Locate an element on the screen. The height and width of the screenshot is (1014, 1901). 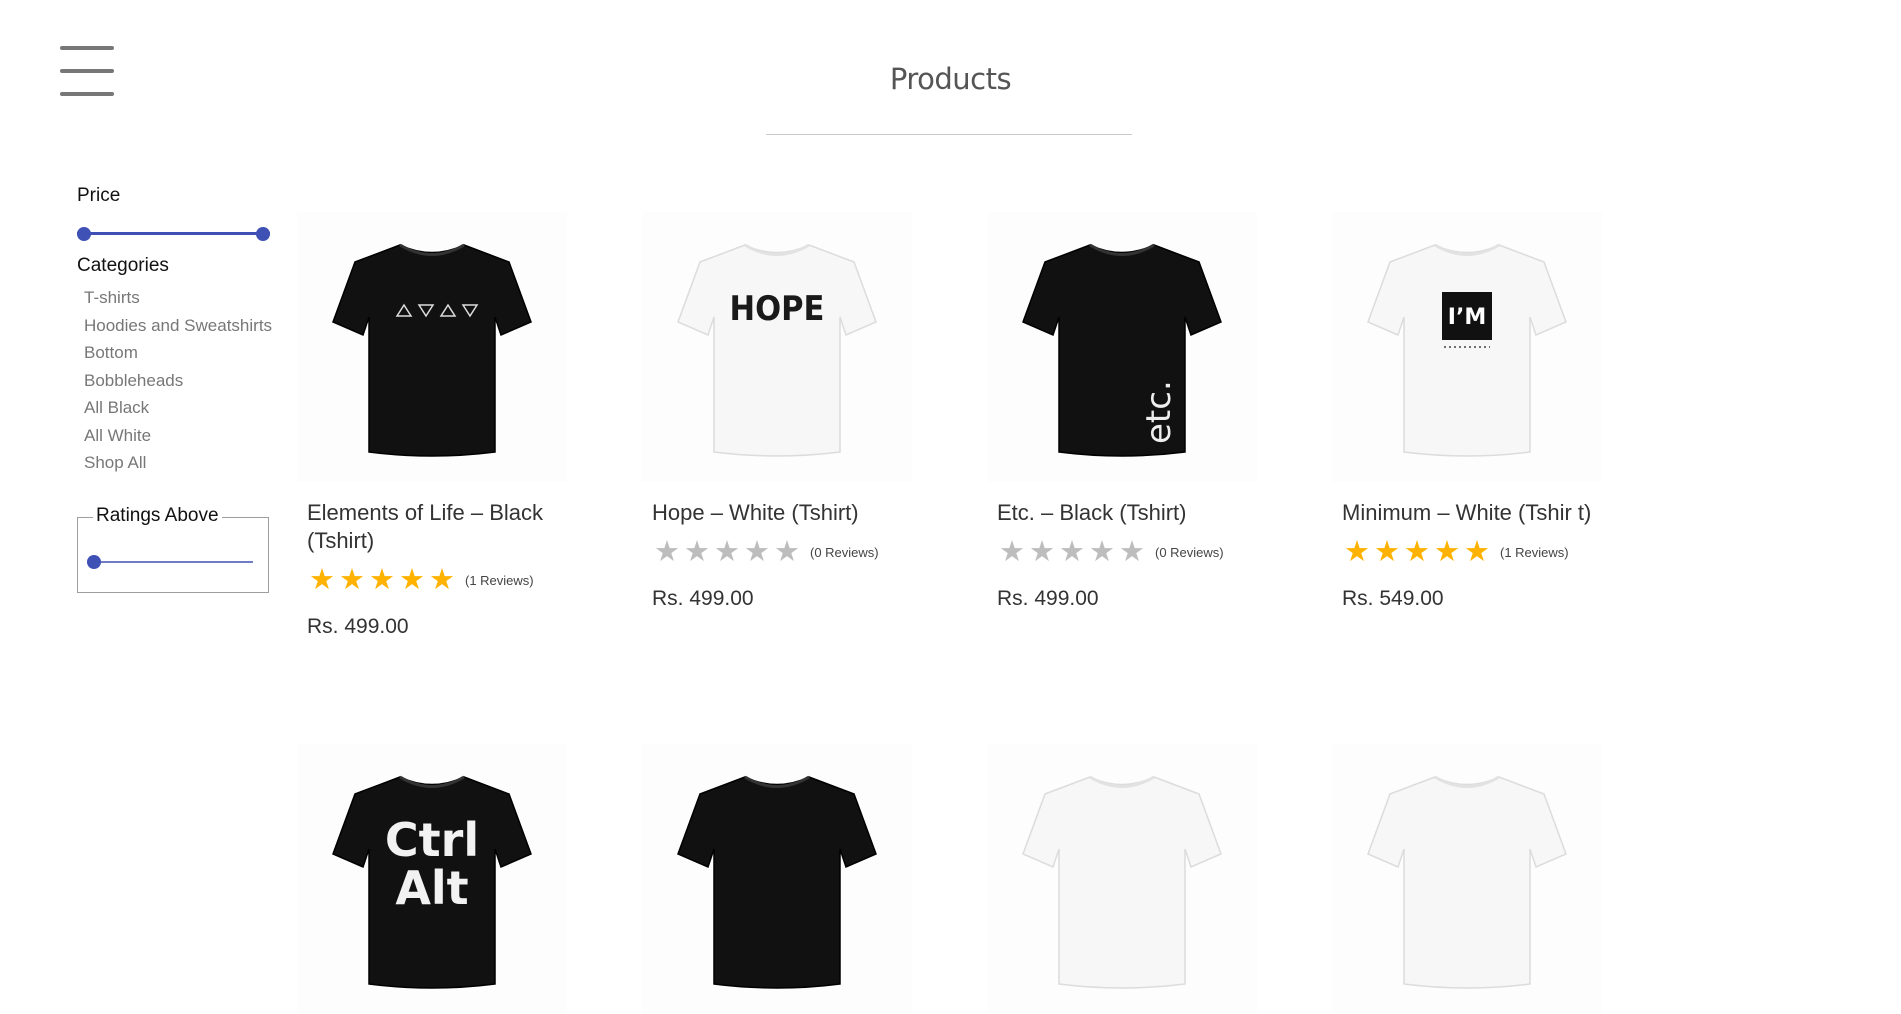
category-tshirts: T-shirts is located at coordinates (179, 298).